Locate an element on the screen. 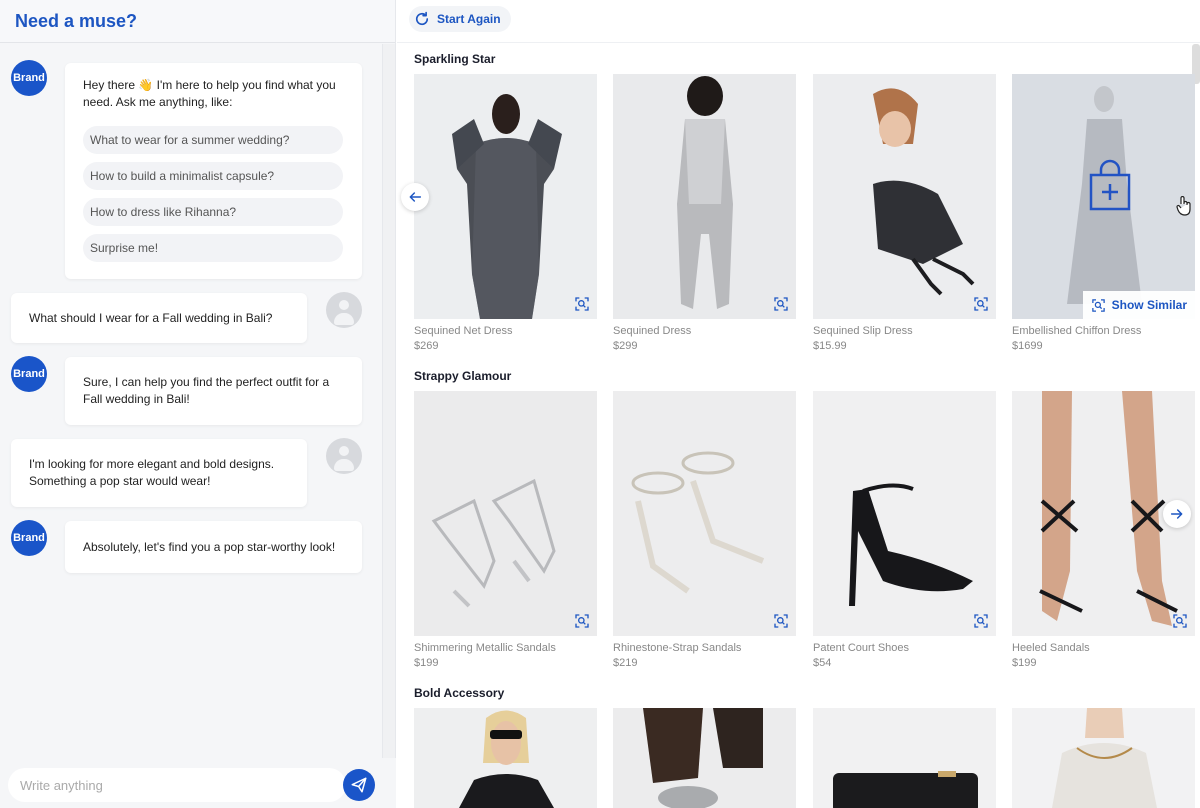  start-again-button: Start Again is located at coordinates (460, 19).